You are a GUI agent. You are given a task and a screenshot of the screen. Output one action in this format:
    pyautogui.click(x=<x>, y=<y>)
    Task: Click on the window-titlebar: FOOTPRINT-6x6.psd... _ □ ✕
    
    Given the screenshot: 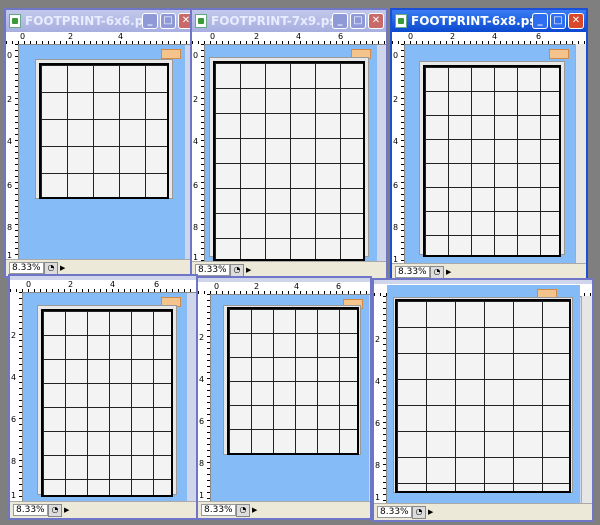 What is the action you would take?
    pyautogui.click(x=100, y=21)
    